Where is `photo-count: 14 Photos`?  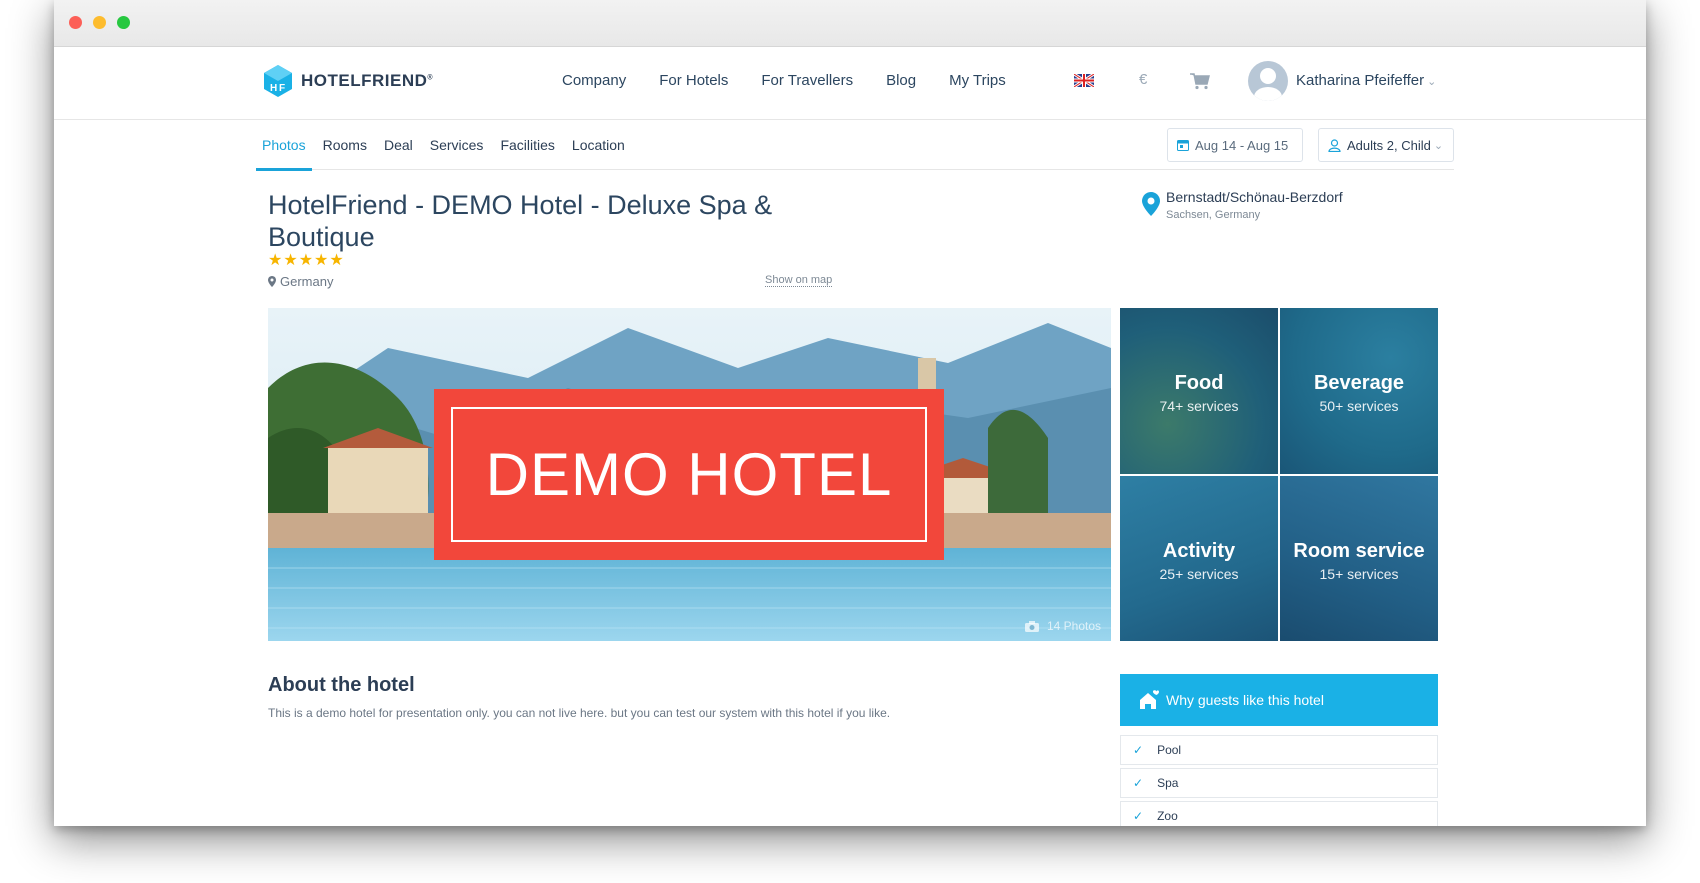
photo-count: 14 Photos is located at coordinates (1062, 626).